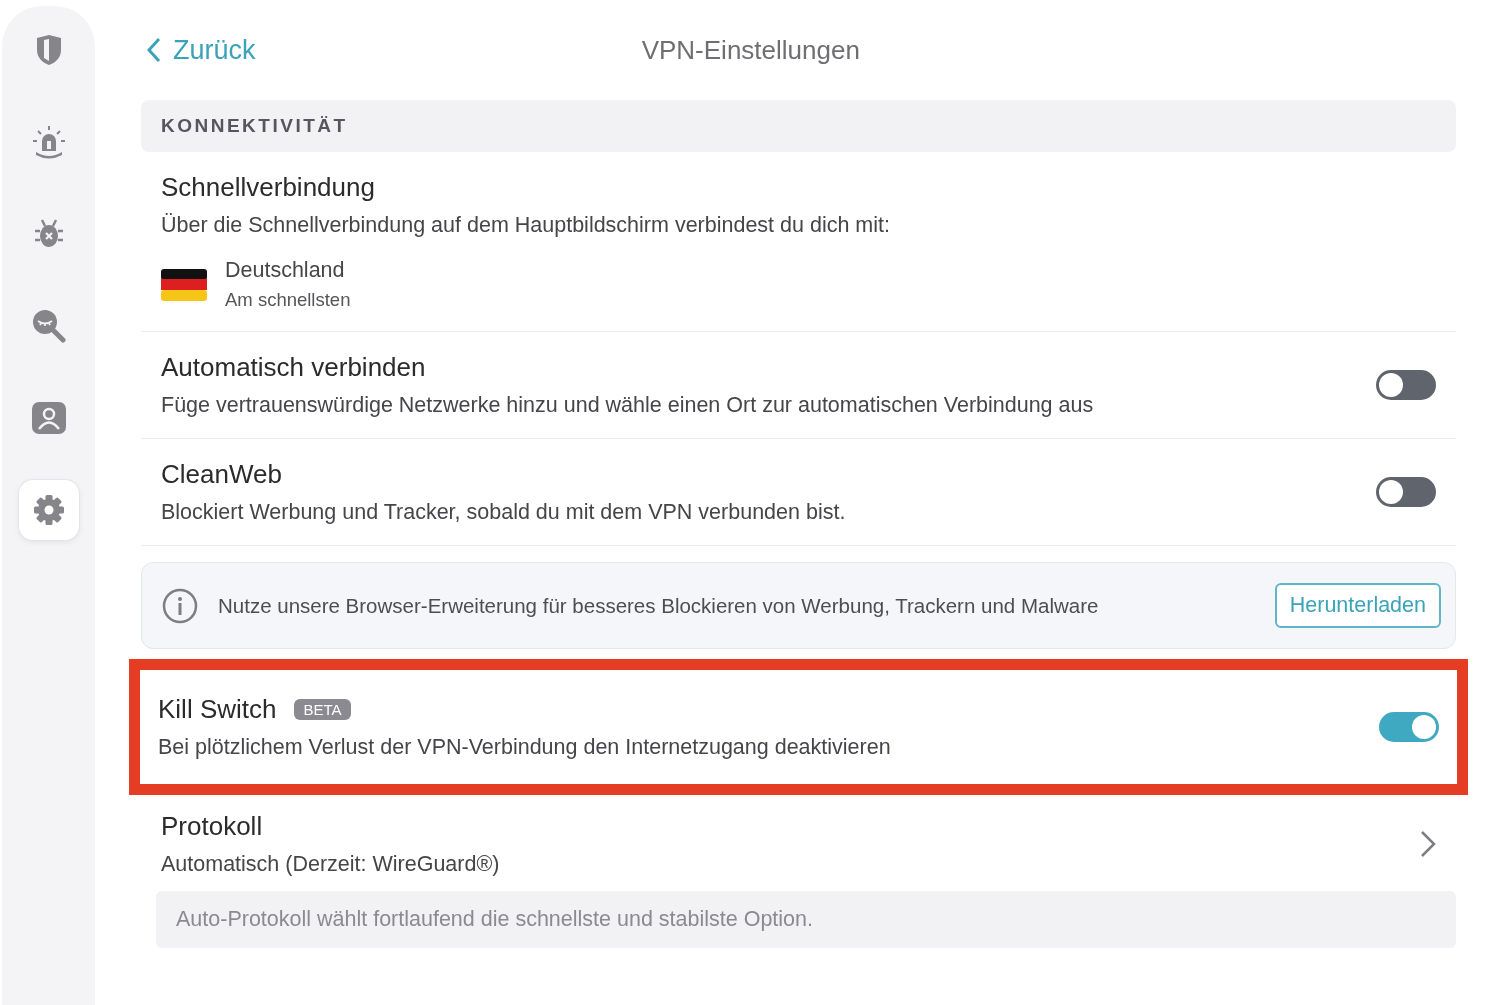 The image size is (1500, 1005). What do you see at coordinates (798, 126) in the screenshot?
I see `section-header: KONNEKTIVITÄT` at bounding box center [798, 126].